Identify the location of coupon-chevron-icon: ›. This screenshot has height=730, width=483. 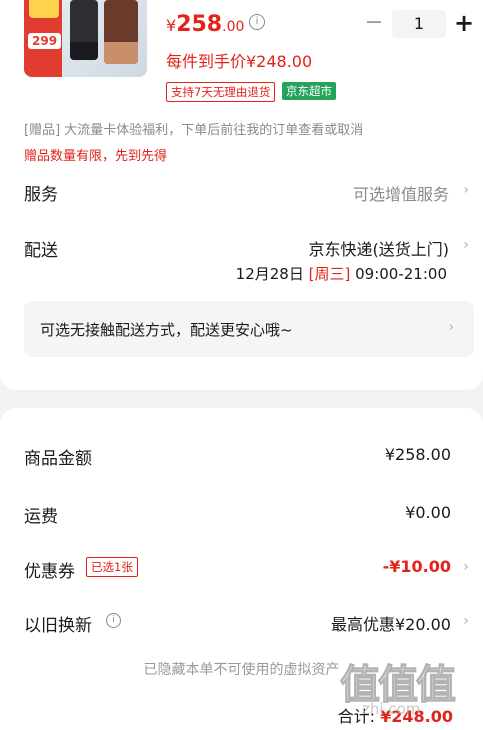
(466, 567).